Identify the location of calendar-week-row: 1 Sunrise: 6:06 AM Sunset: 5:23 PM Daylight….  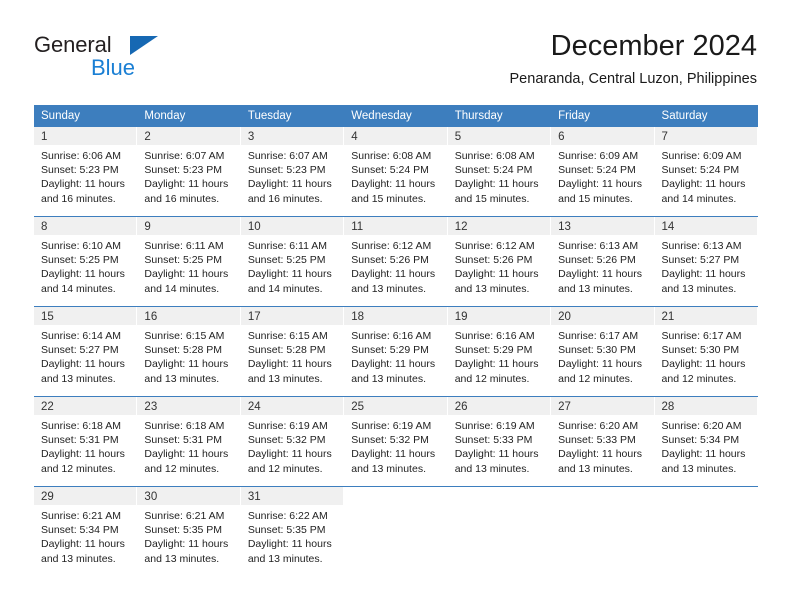
(396, 172).